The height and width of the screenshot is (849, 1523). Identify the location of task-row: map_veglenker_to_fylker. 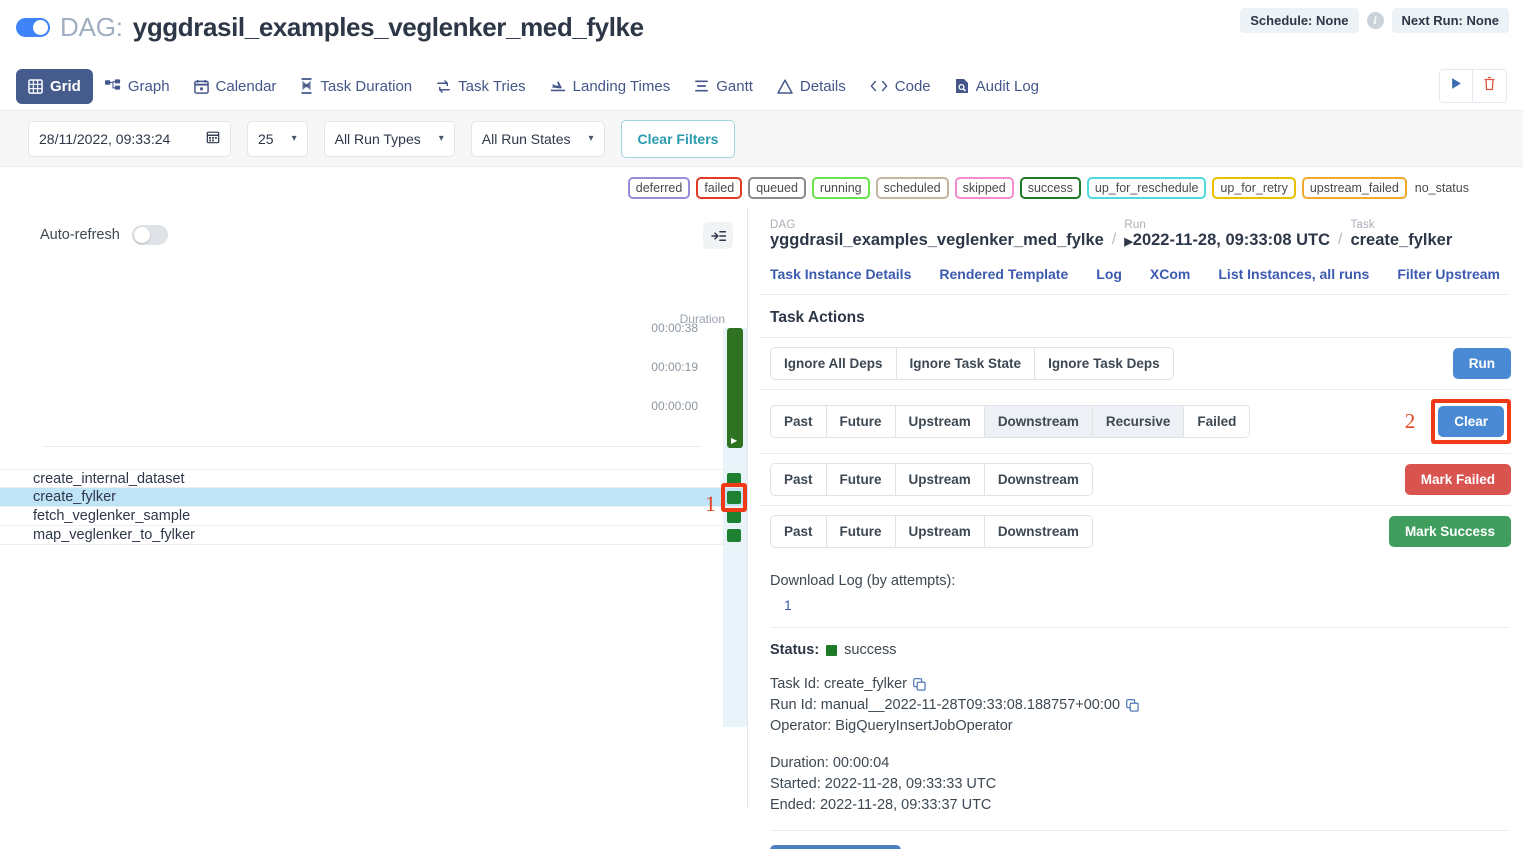
(374, 535).